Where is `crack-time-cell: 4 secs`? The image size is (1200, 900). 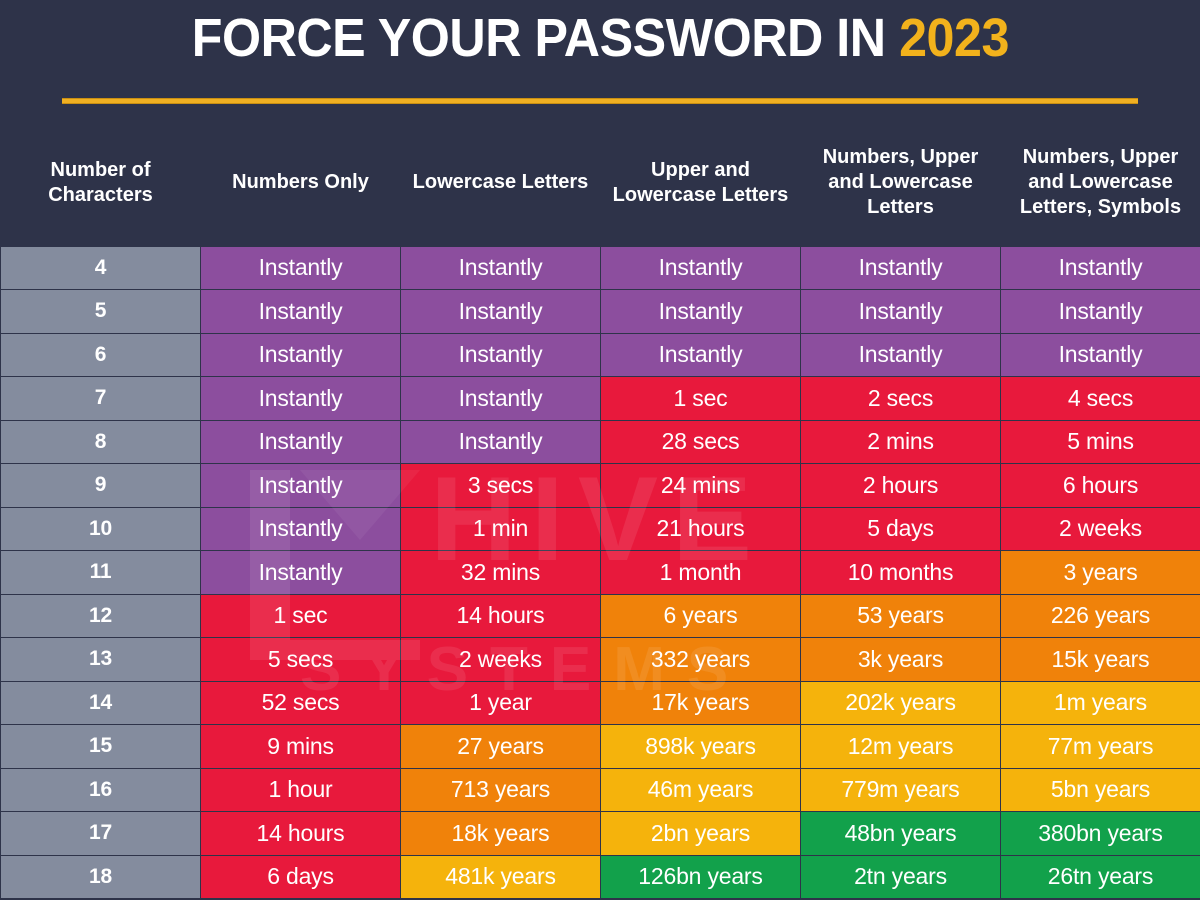
crack-time-cell: 4 secs is located at coordinates (1100, 398).